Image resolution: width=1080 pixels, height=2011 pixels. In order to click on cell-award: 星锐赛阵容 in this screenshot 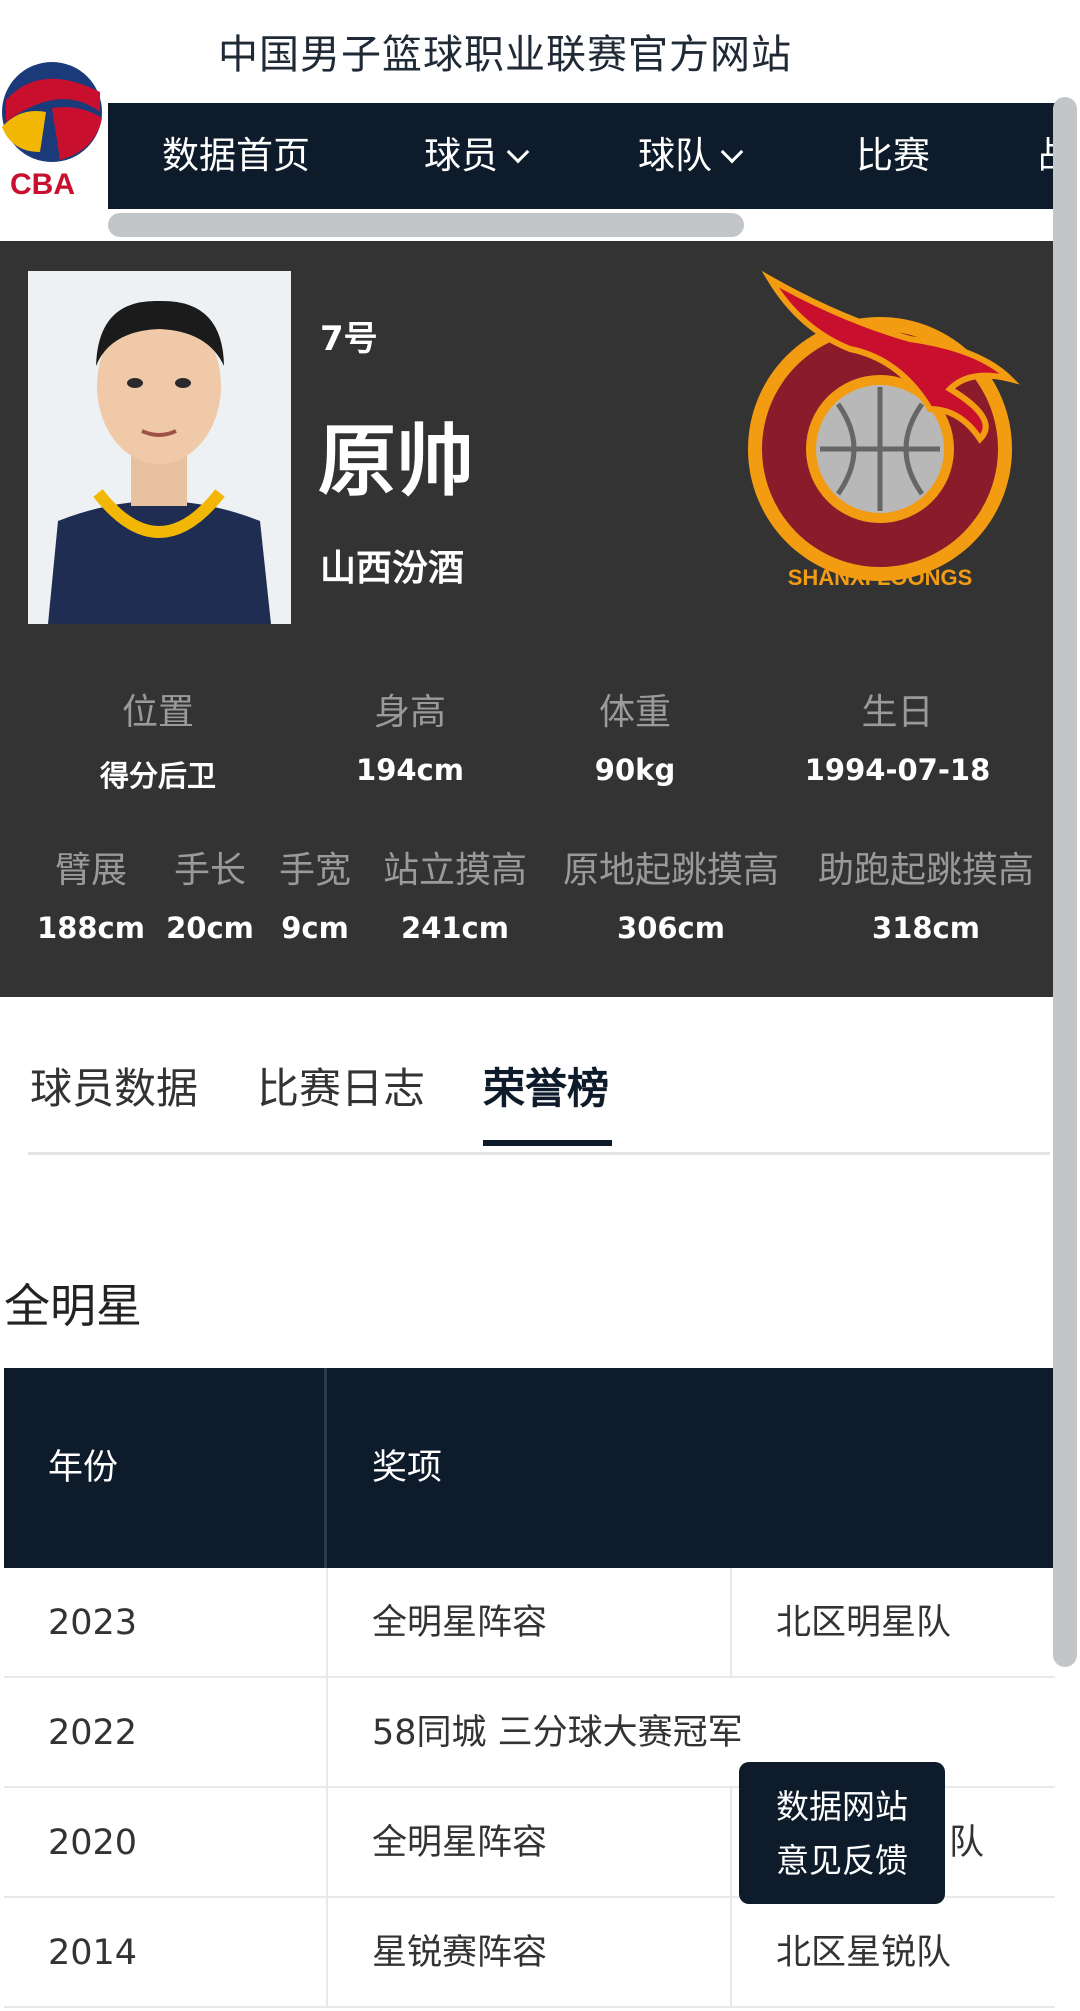, I will do `click(460, 1953)`.